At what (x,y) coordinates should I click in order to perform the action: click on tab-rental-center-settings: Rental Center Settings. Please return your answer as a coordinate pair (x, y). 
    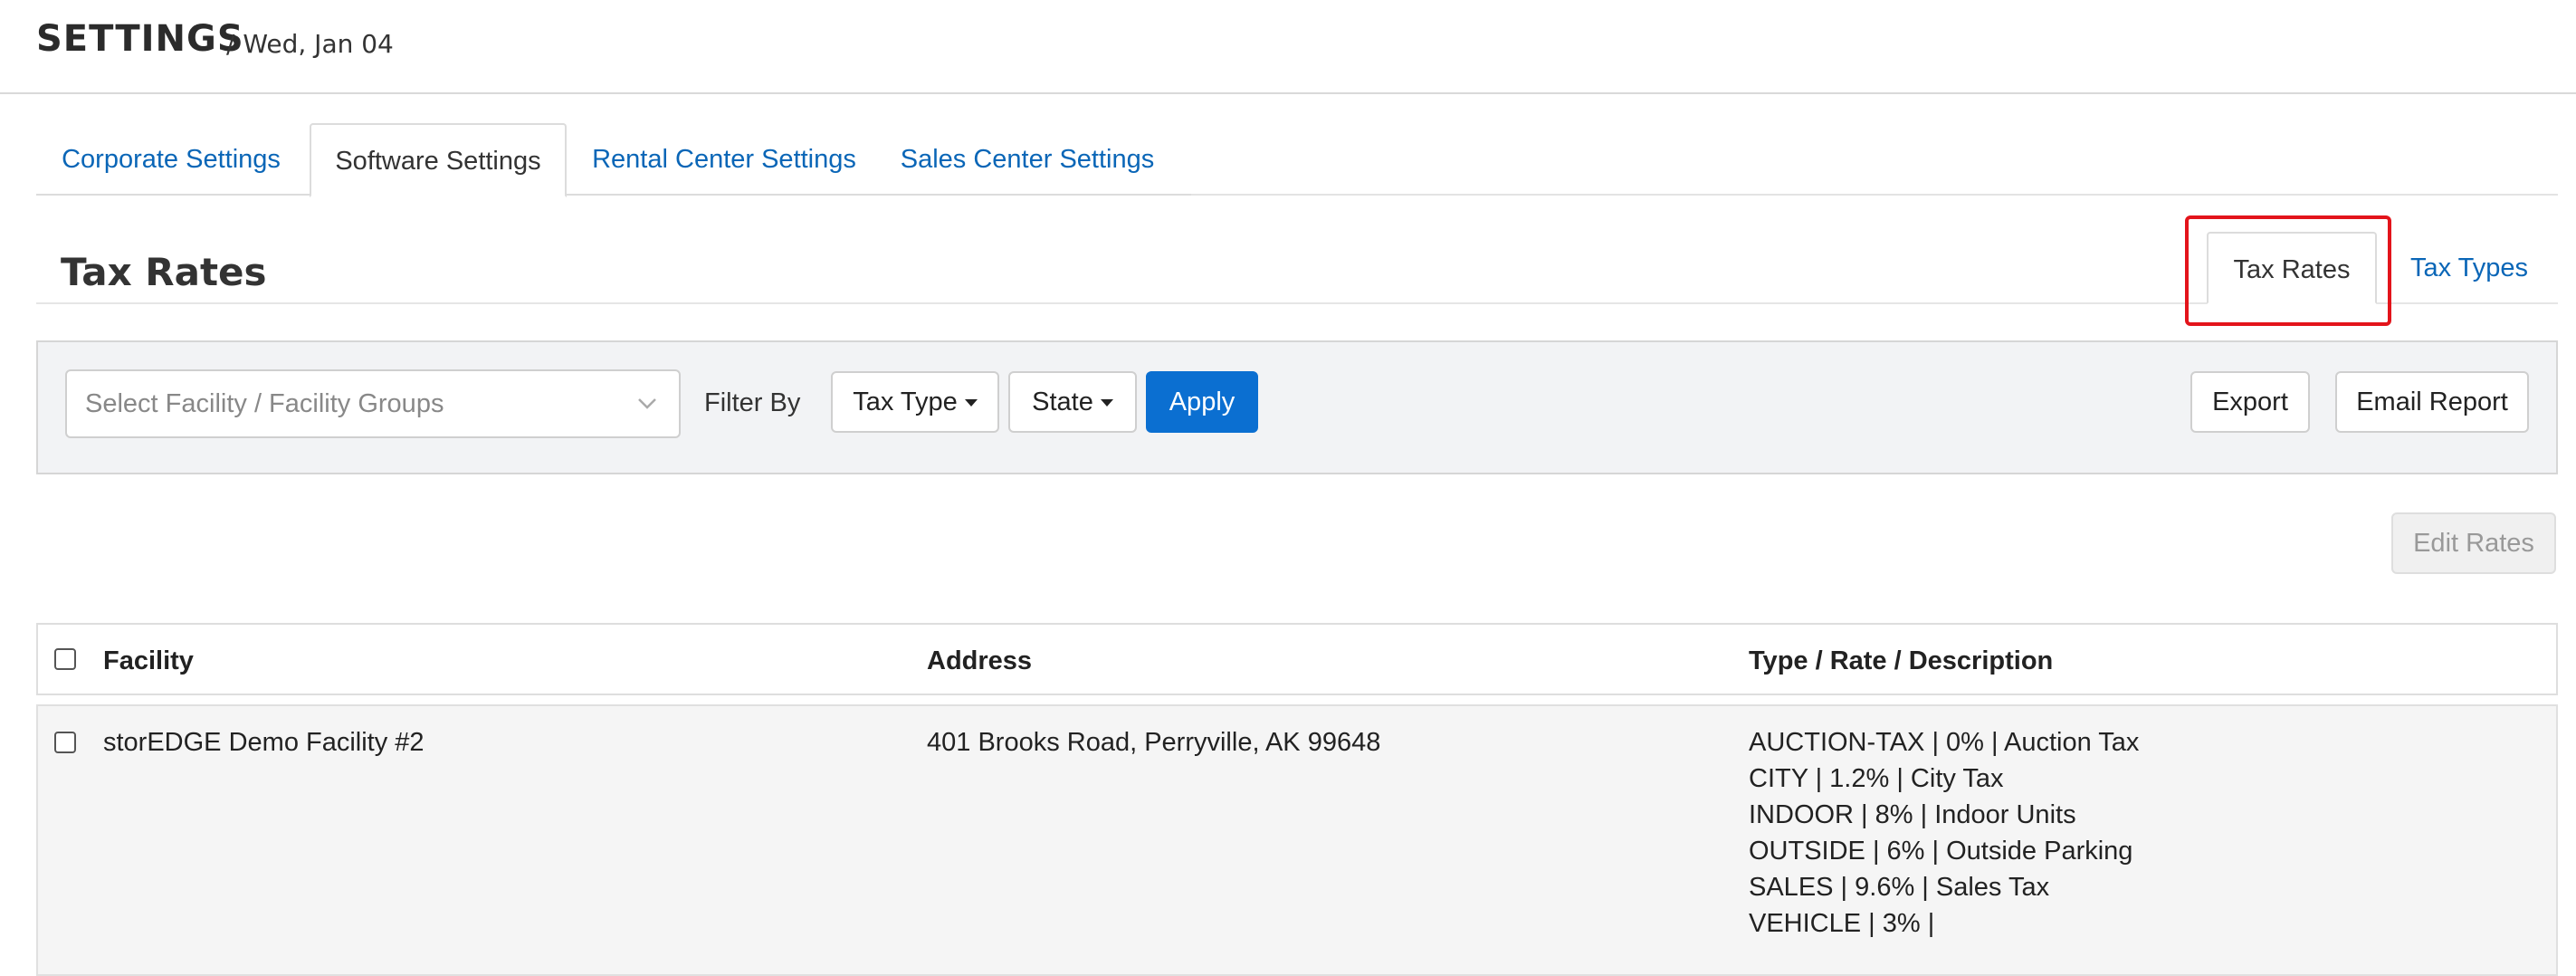
    Looking at the image, I should click on (724, 160).